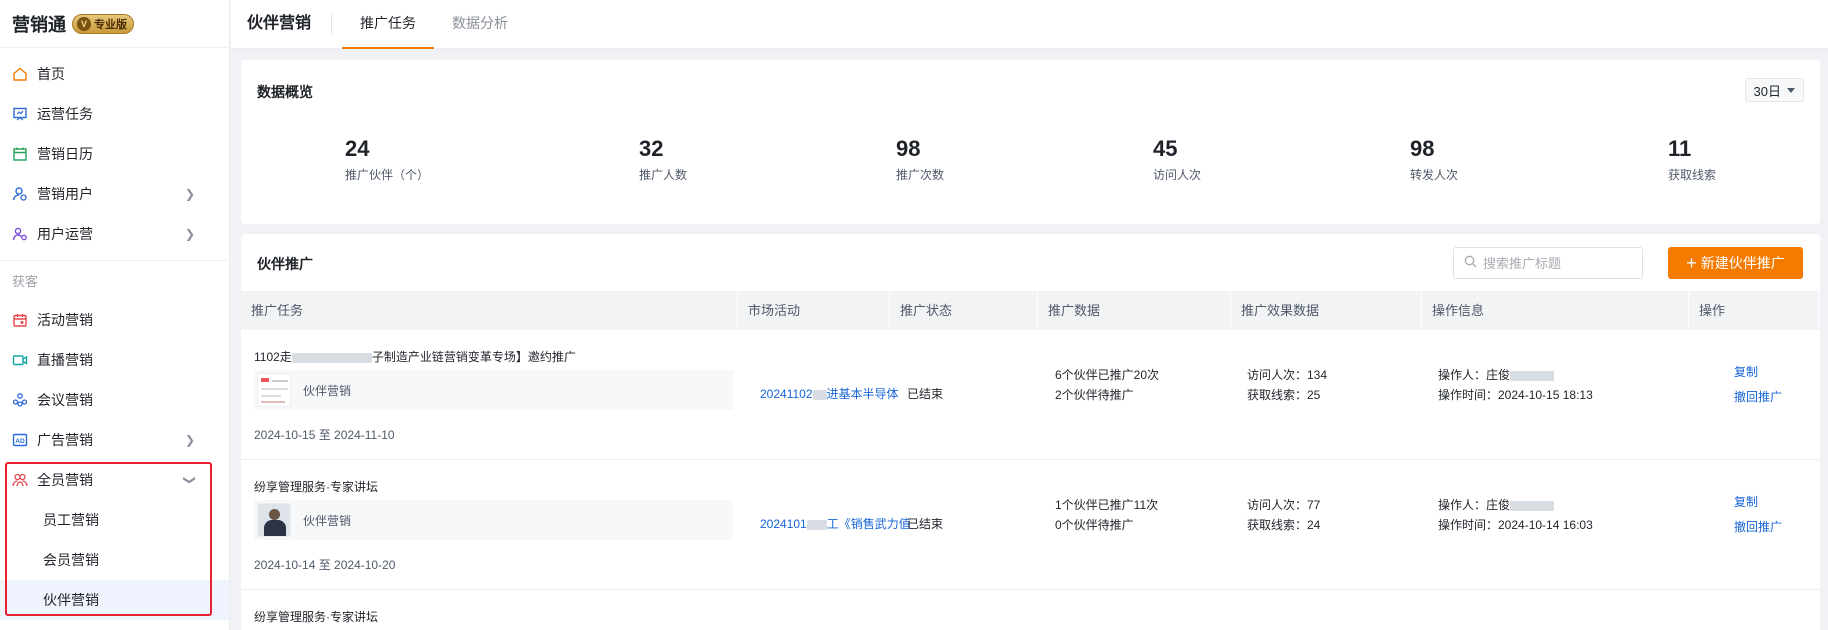 Image resolution: width=1828 pixels, height=630 pixels. I want to click on campaign-link: 2024101 工《销售武力值, so click(835, 523).